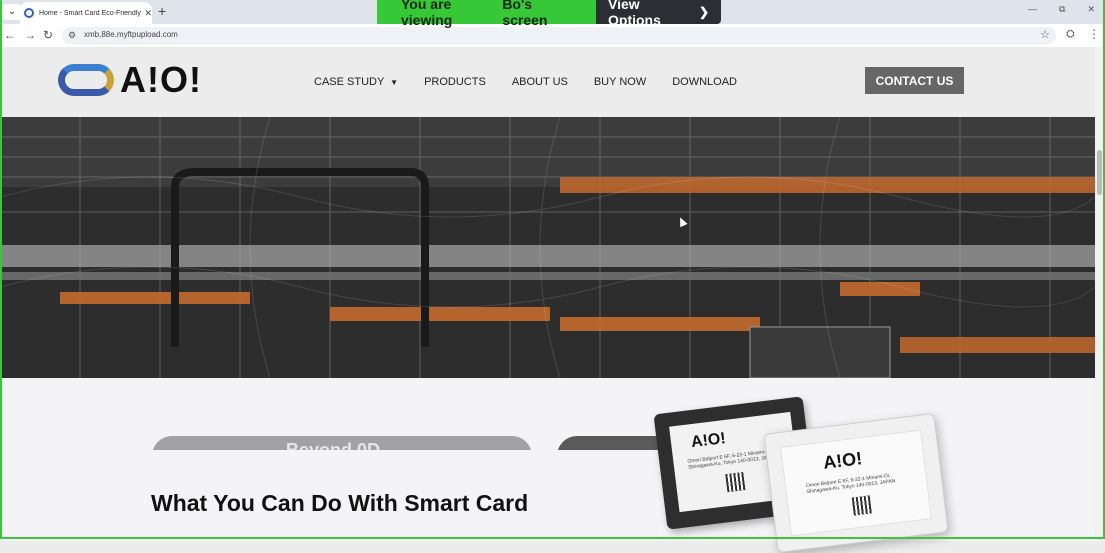 Image resolution: width=1105 pixels, height=553 pixels. Describe the element at coordinates (340, 503) in the screenshot. I see `section-heading: What You Can Do With Smart Card` at that location.